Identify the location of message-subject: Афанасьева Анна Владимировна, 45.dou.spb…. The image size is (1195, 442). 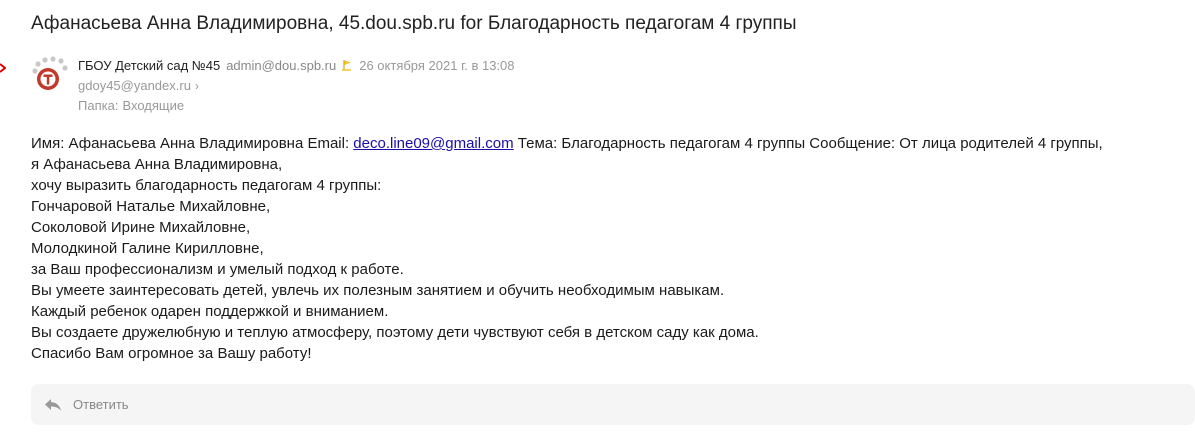
(414, 23).